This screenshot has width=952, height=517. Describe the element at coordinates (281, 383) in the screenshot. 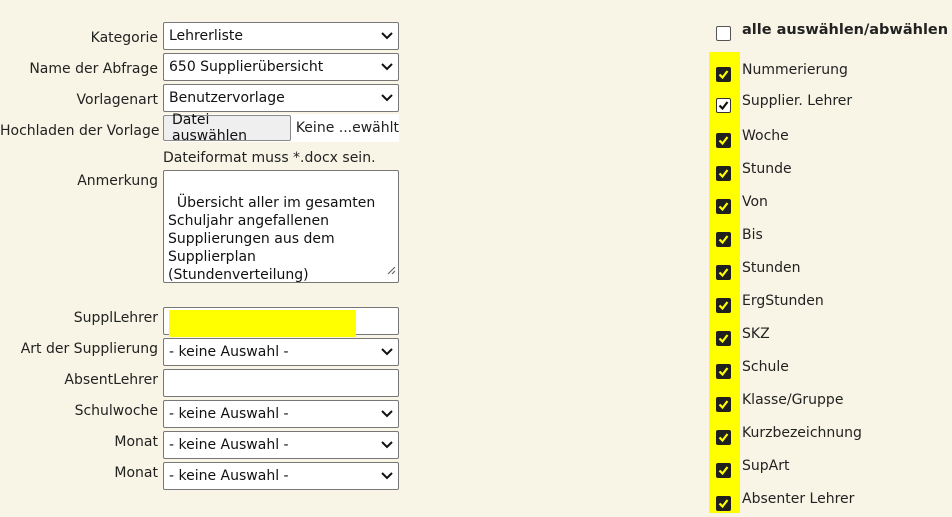

I see `absent-lehrer-input` at that location.